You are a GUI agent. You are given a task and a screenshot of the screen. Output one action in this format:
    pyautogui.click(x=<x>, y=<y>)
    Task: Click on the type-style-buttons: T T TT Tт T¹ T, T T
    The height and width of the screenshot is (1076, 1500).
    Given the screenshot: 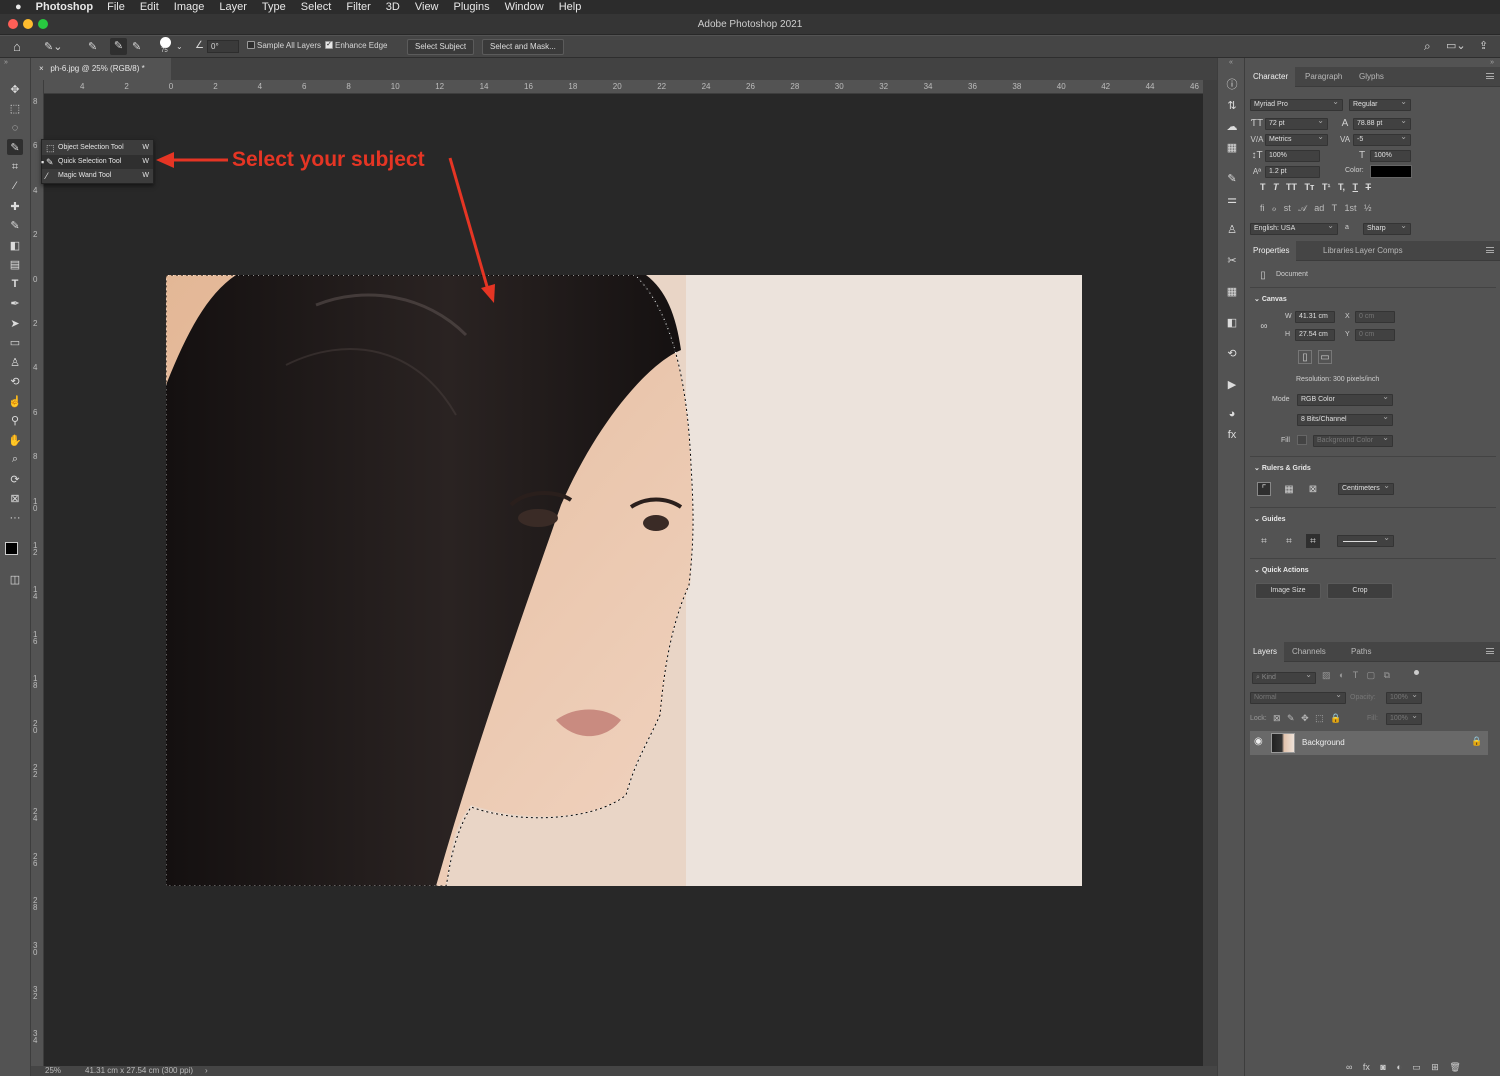 What is the action you would take?
    pyautogui.click(x=1340, y=189)
    